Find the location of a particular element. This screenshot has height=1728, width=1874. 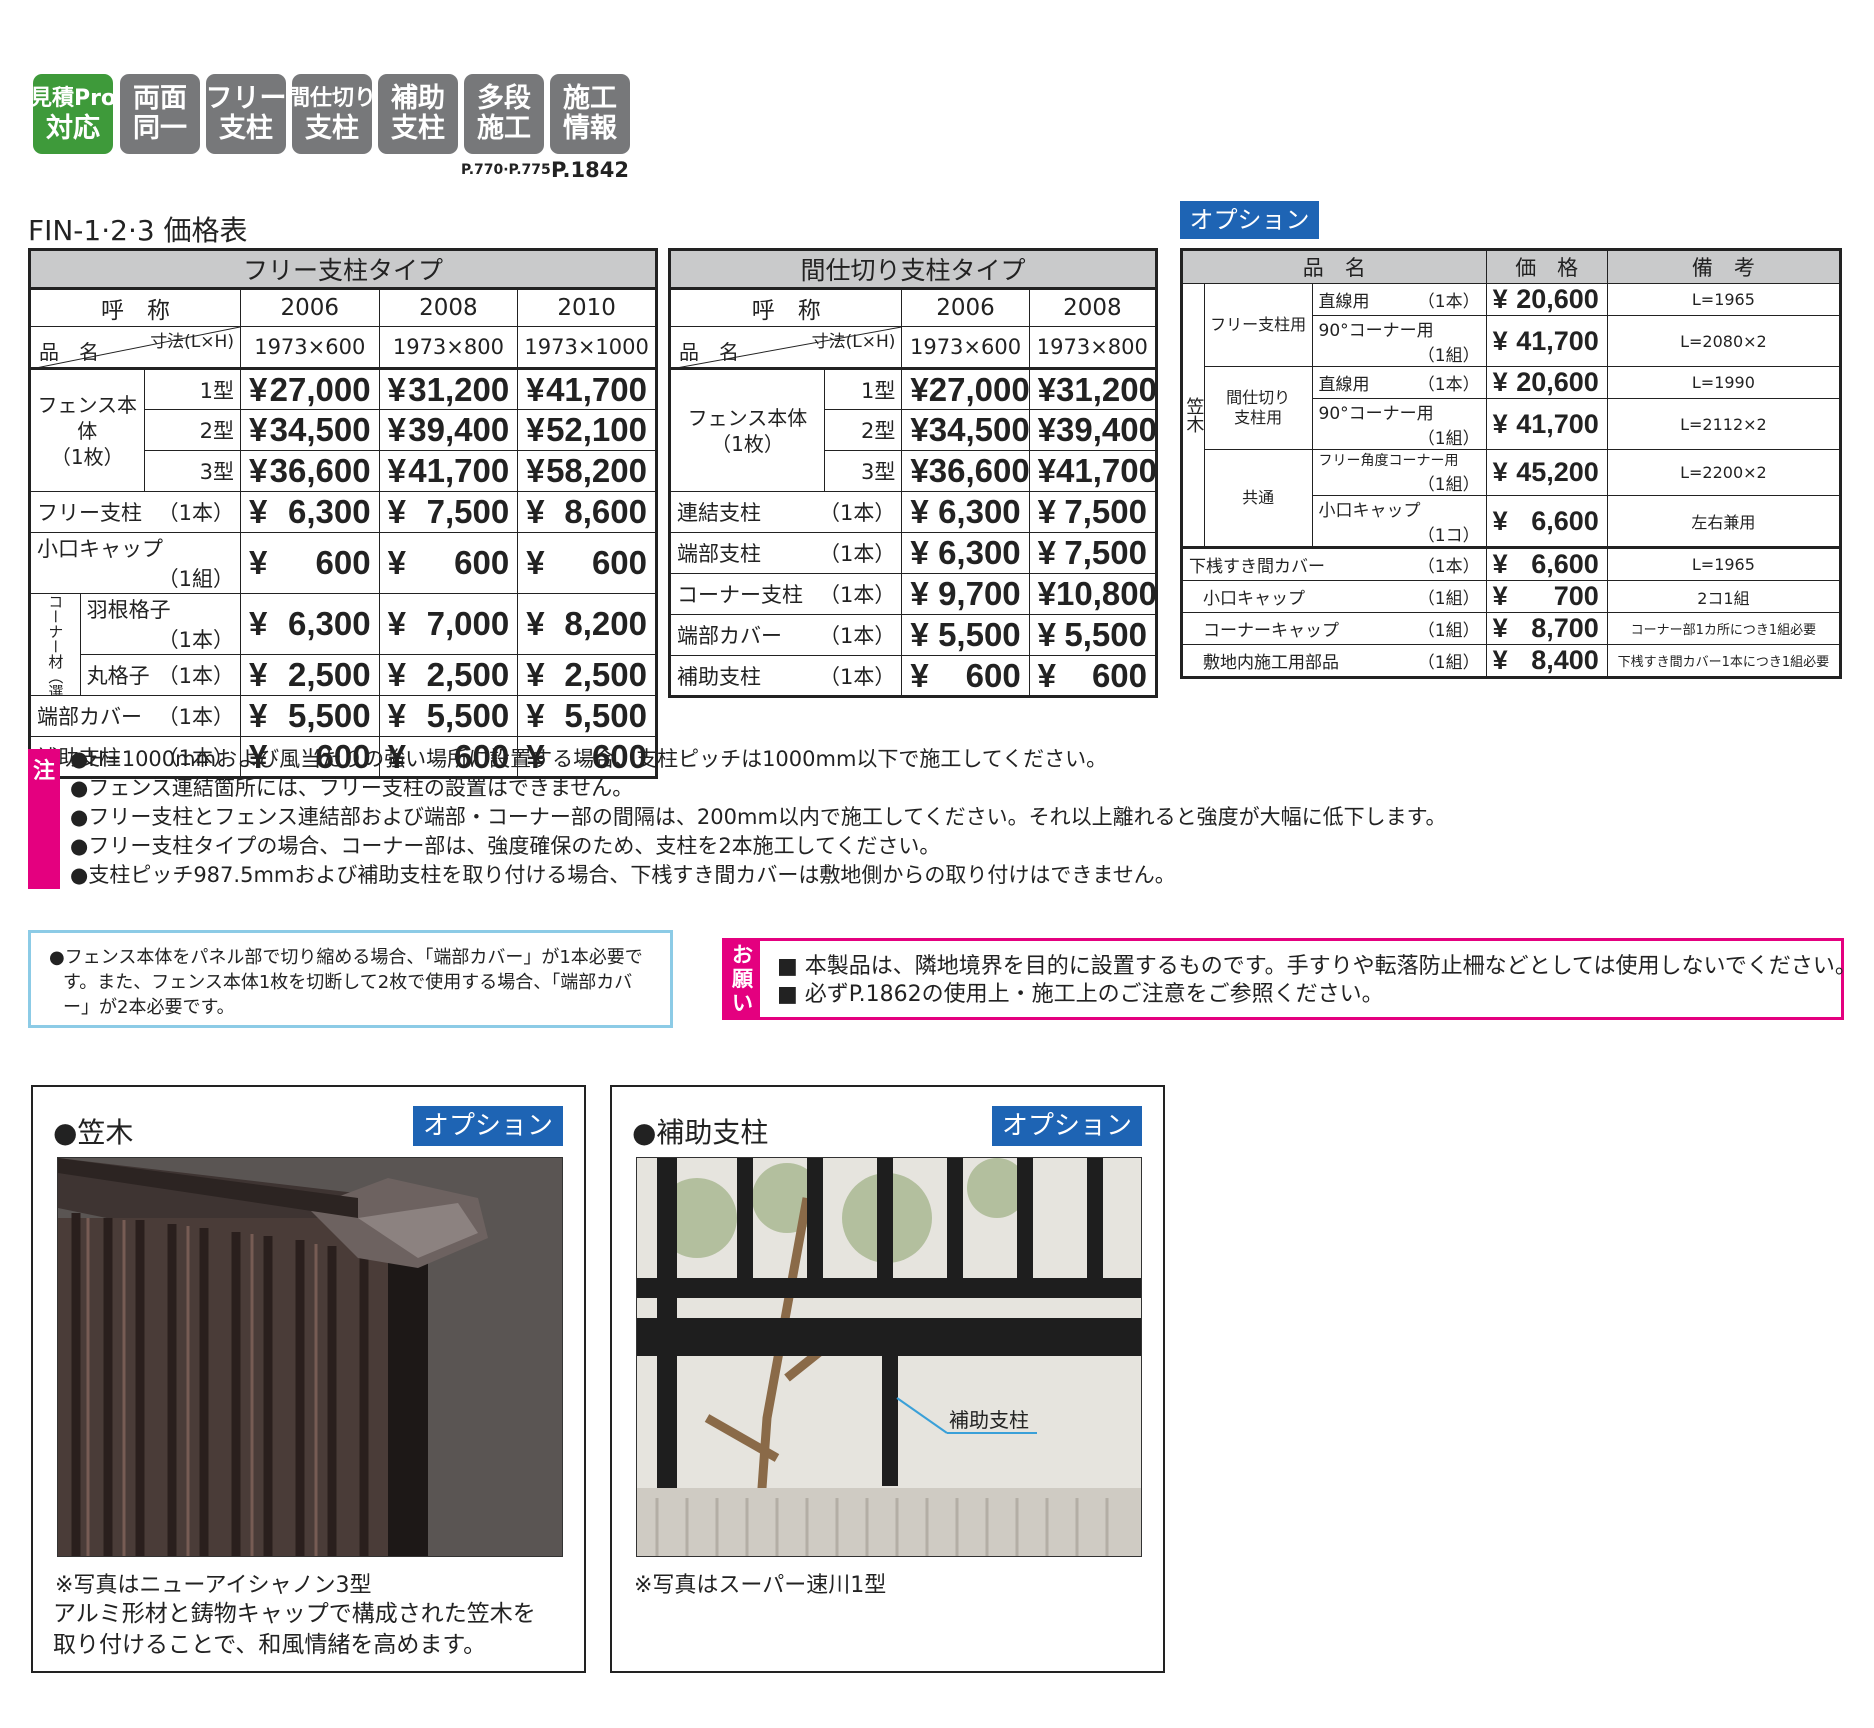

body-type: 2型 is located at coordinates (863, 430).